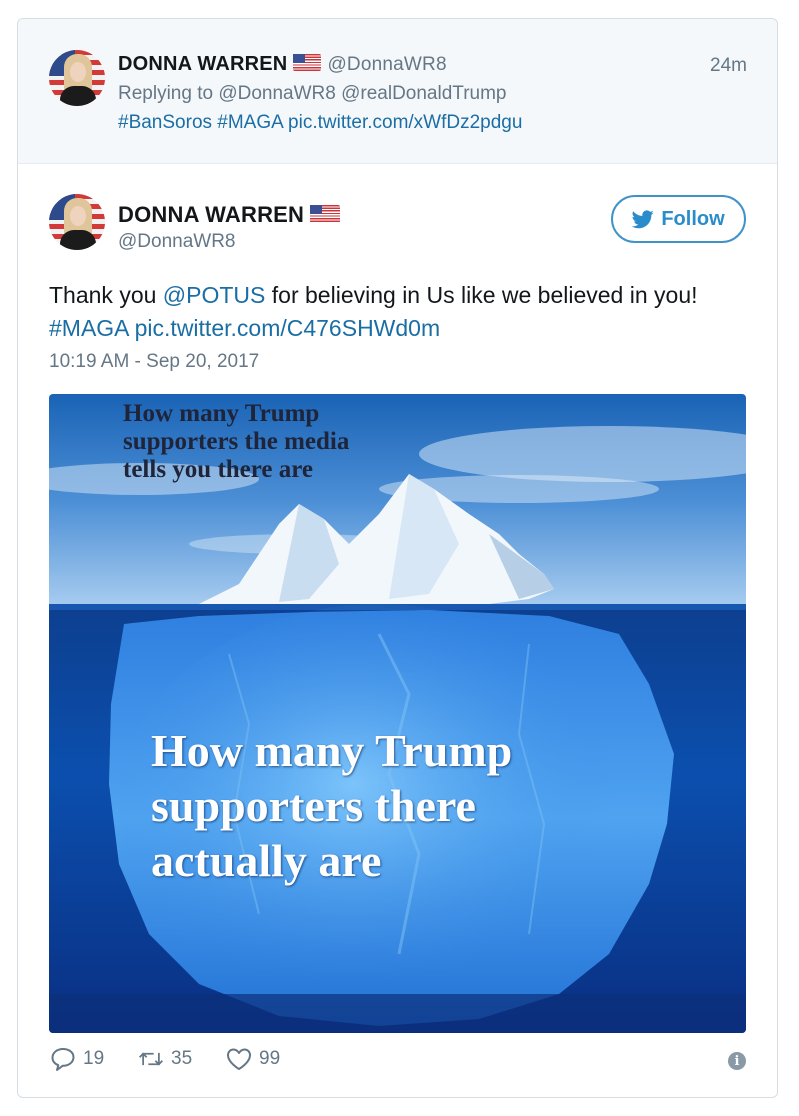  Describe the element at coordinates (151, 1059) in the screenshot. I see `retweet-icon` at that location.